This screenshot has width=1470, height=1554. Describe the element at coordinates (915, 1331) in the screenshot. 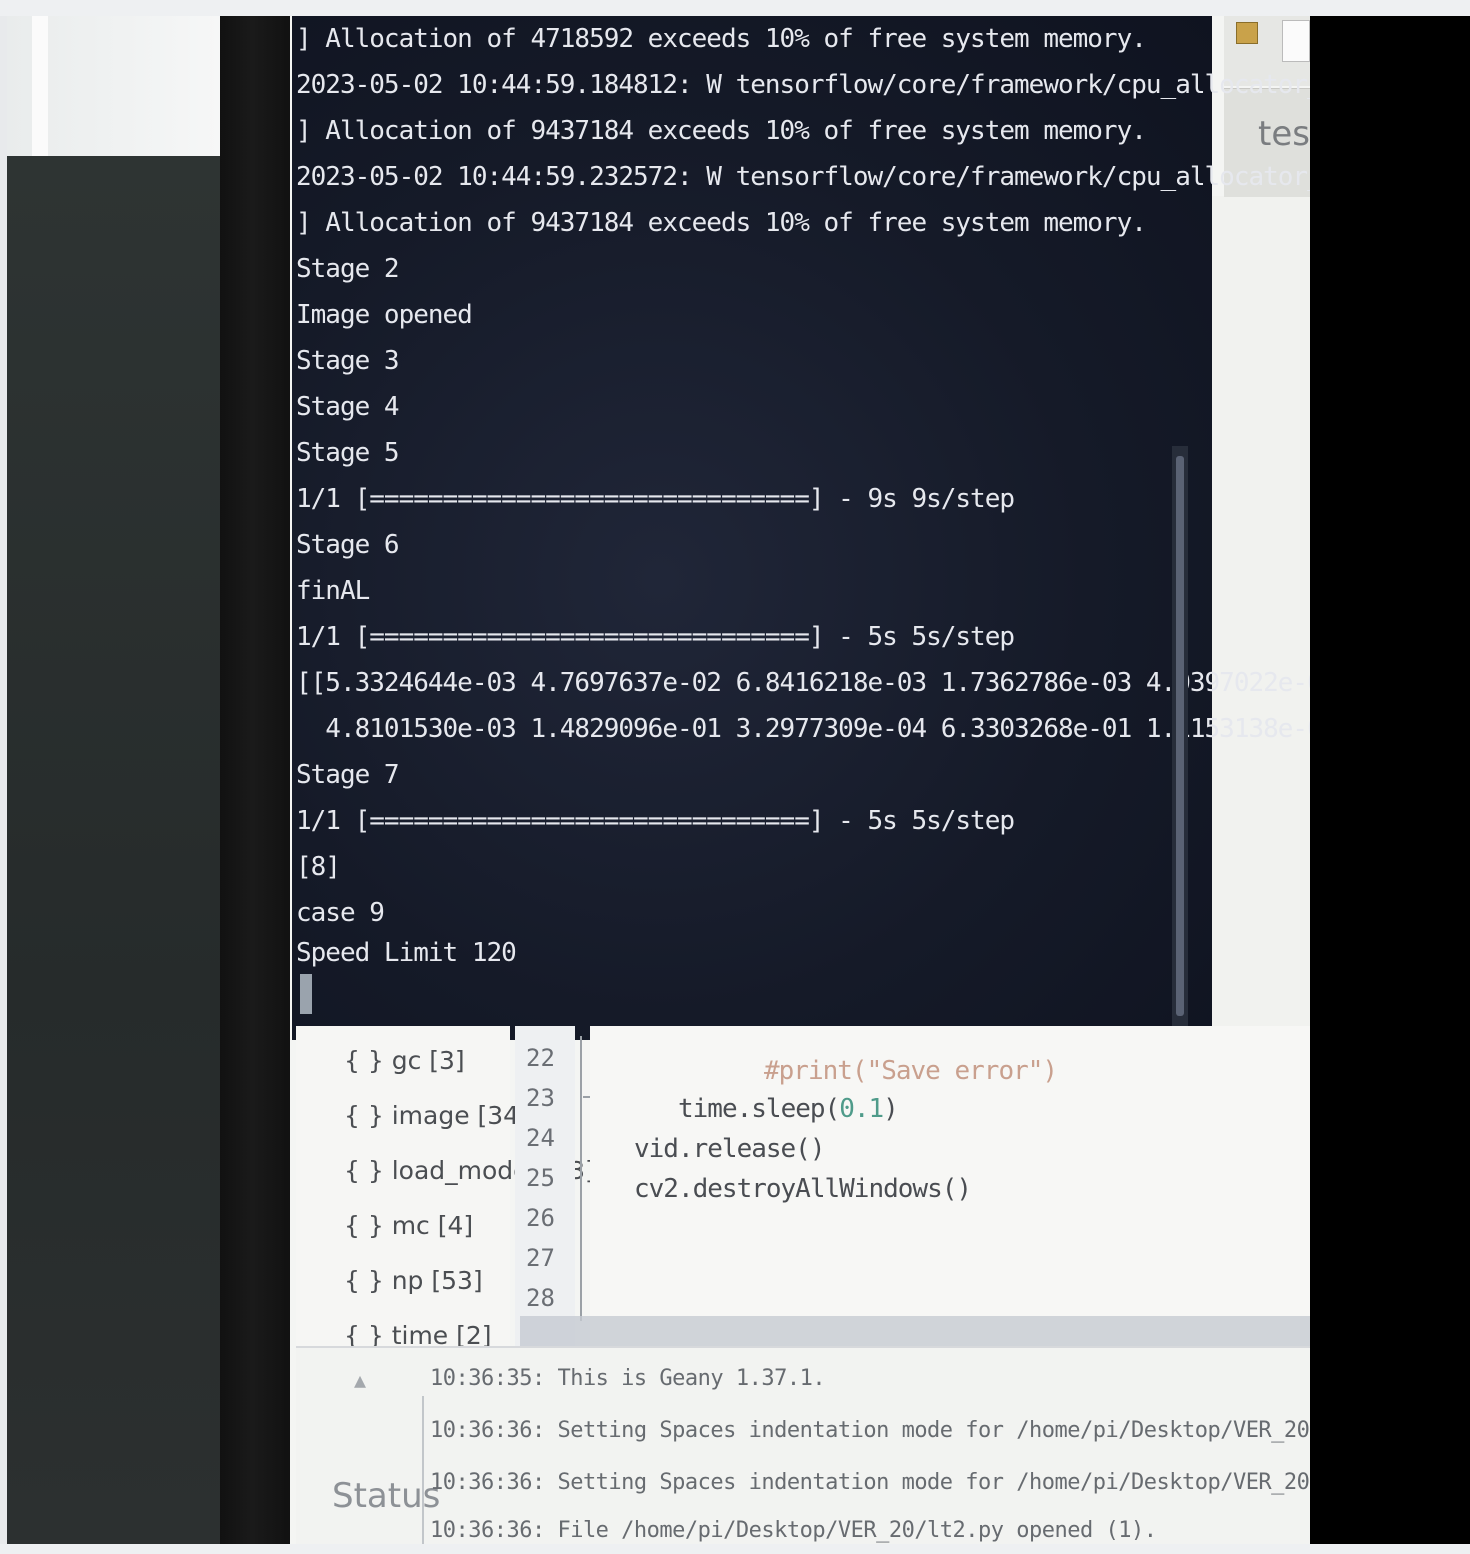

I see `editor-horizontal-scrollbar` at that location.